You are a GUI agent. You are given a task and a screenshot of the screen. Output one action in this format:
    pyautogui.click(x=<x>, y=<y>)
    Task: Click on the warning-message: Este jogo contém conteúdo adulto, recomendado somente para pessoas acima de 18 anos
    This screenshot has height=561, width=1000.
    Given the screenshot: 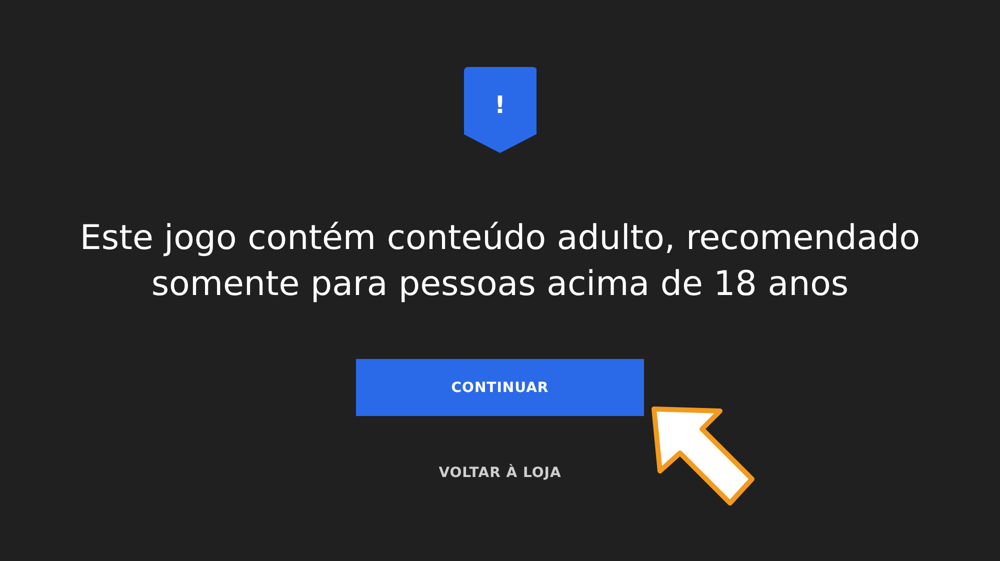 What is the action you would take?
    pyautogui.click(x=500, y=261)
    